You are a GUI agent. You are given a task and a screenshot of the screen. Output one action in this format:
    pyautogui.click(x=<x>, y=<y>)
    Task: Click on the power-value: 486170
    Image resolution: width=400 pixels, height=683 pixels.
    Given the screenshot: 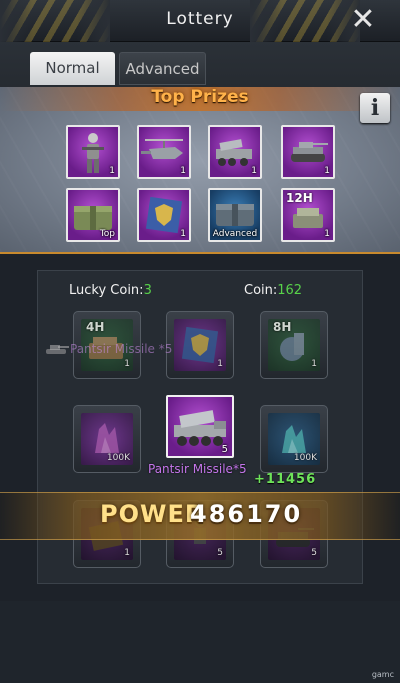 What is the action you would take?
    pyautogui.click(x=246, y=514)
    